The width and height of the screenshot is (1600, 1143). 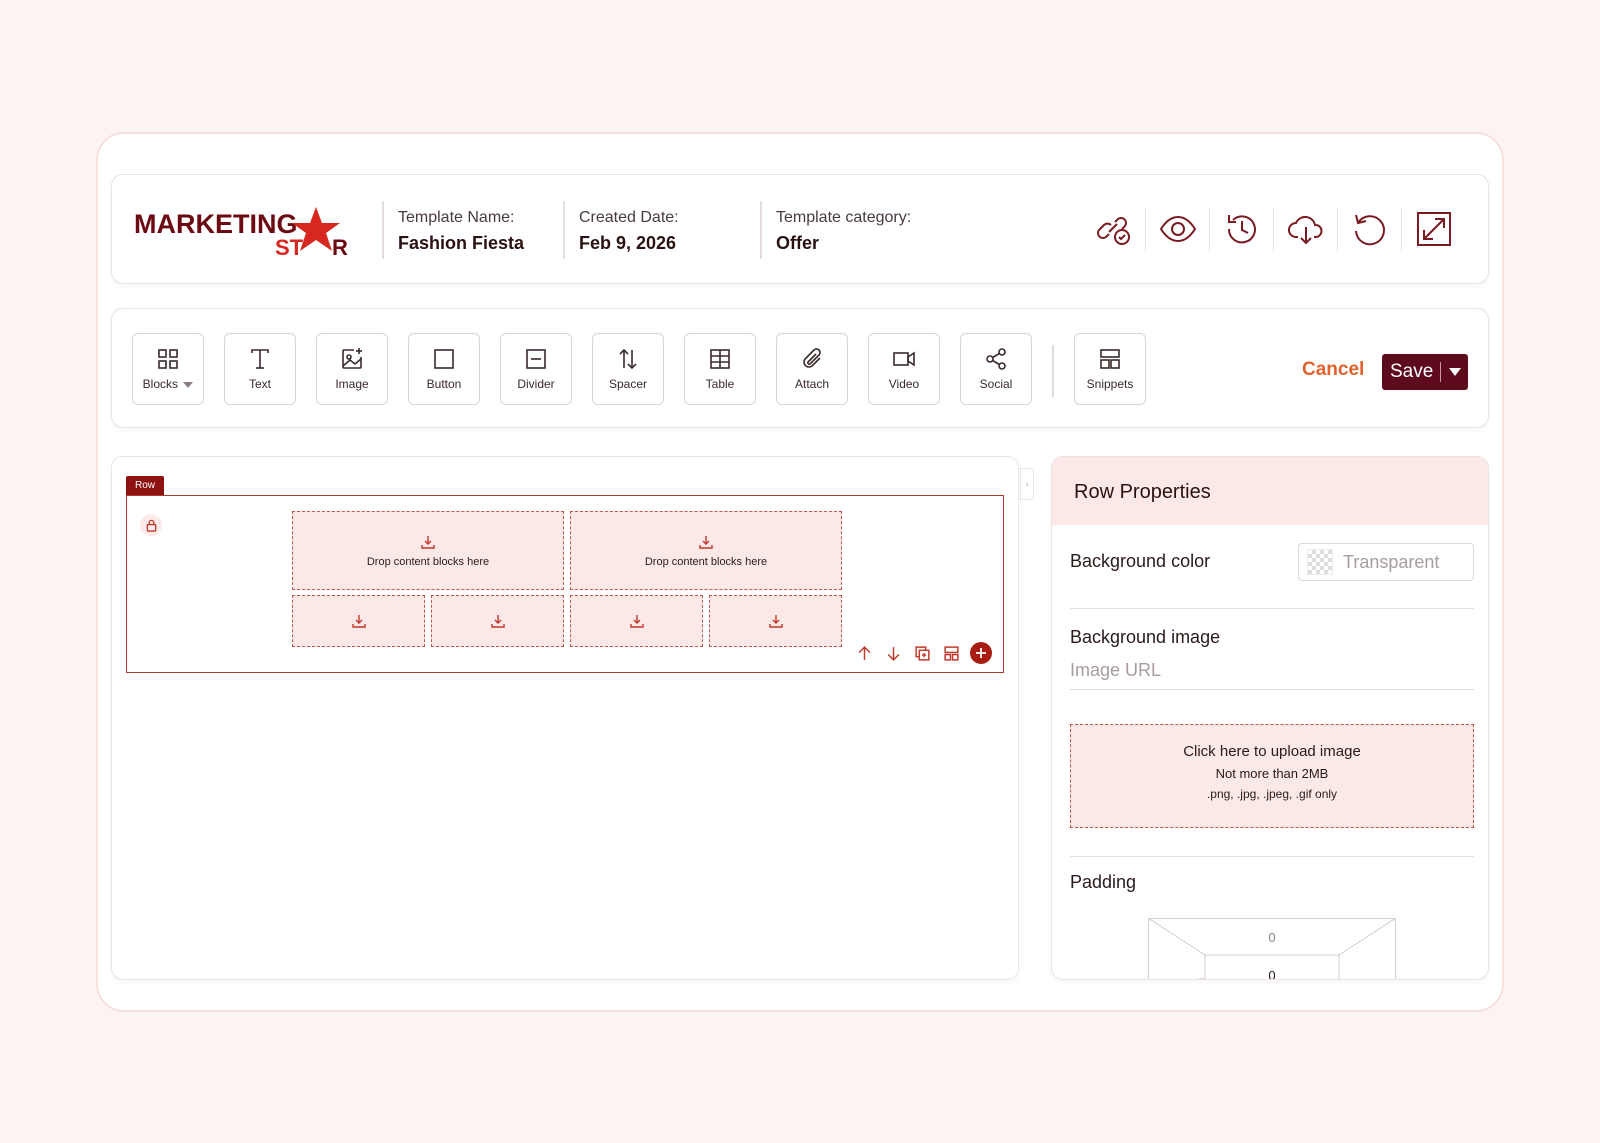 I want to click on row-tag: Row, so click(x=145, y=485).